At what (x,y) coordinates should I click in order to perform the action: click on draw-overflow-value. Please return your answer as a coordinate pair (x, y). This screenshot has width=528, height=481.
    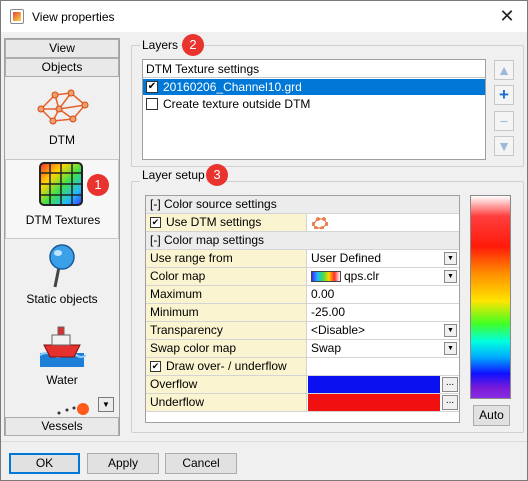
    Looking at the image, I should click on (383, 366).